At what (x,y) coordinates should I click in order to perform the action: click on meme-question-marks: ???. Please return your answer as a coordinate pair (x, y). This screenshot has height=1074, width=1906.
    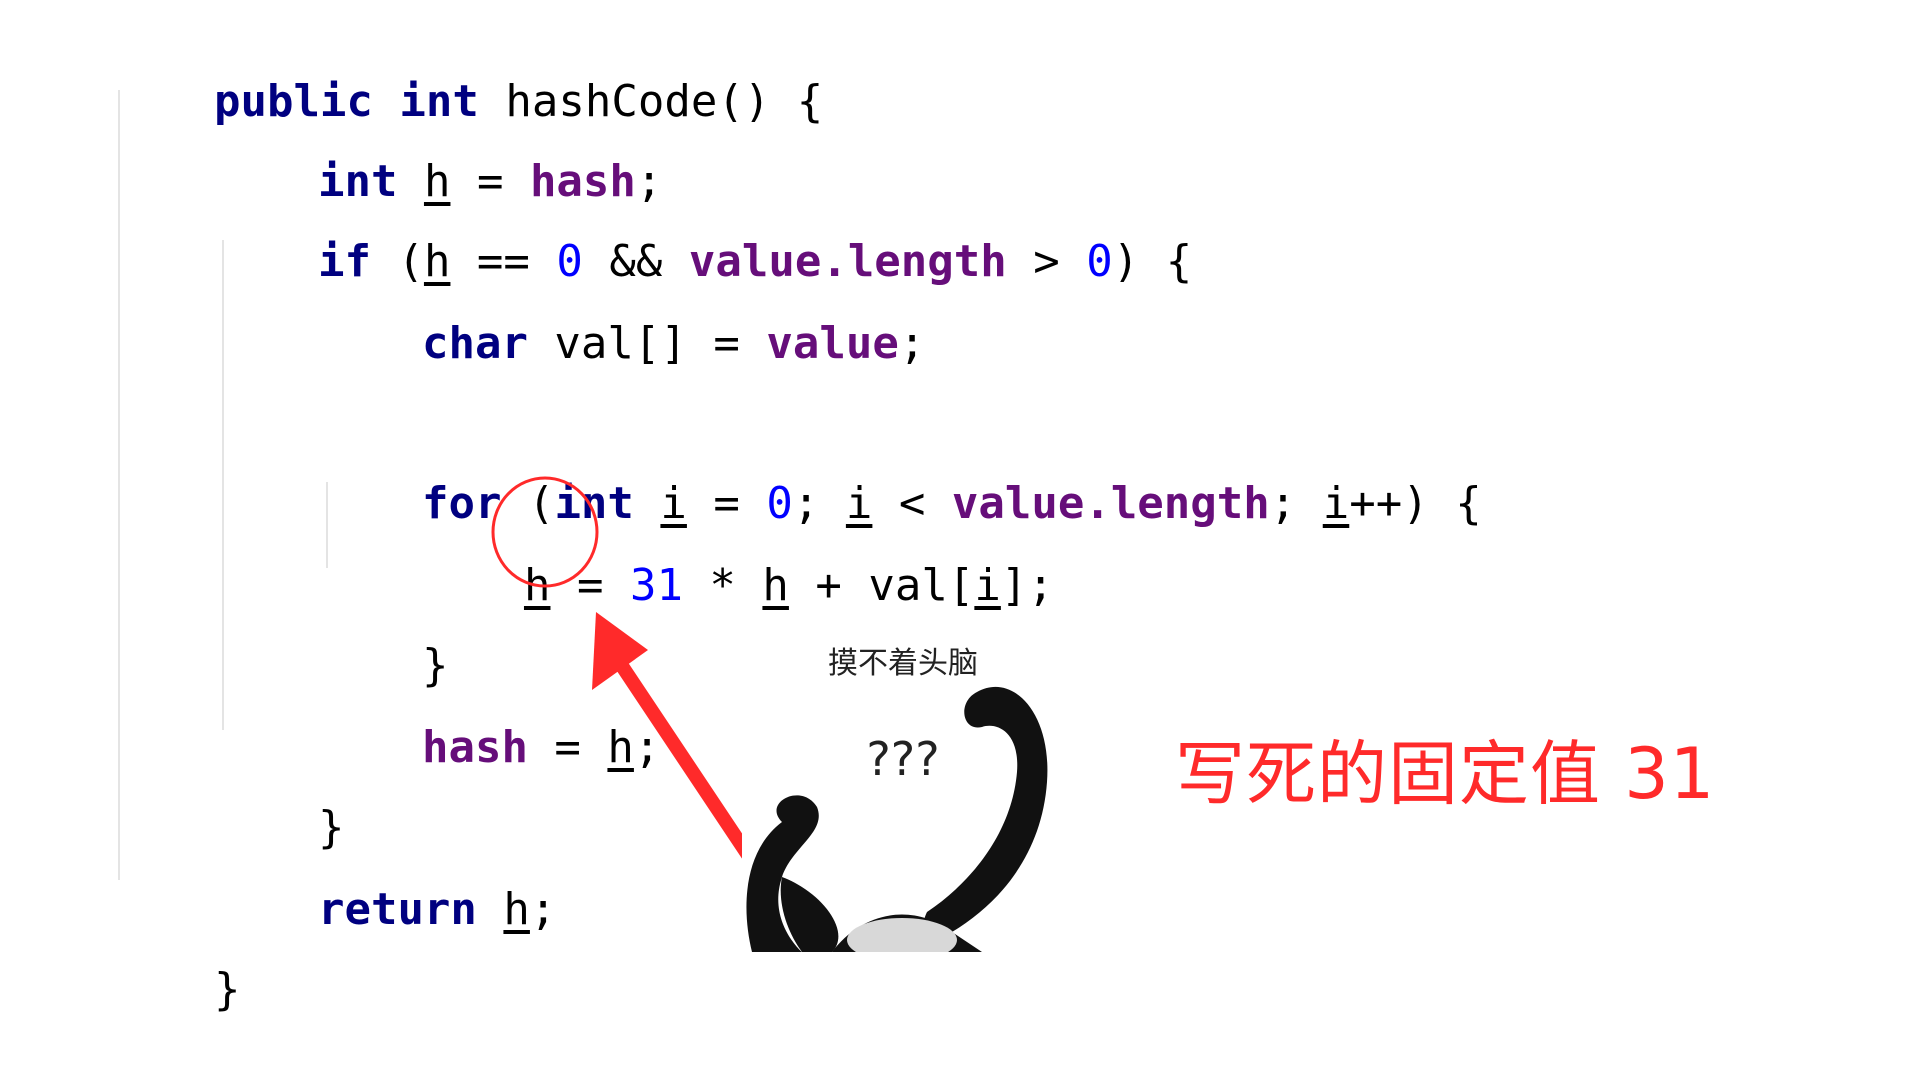
    Looking at the image, I should click on (903, 759).